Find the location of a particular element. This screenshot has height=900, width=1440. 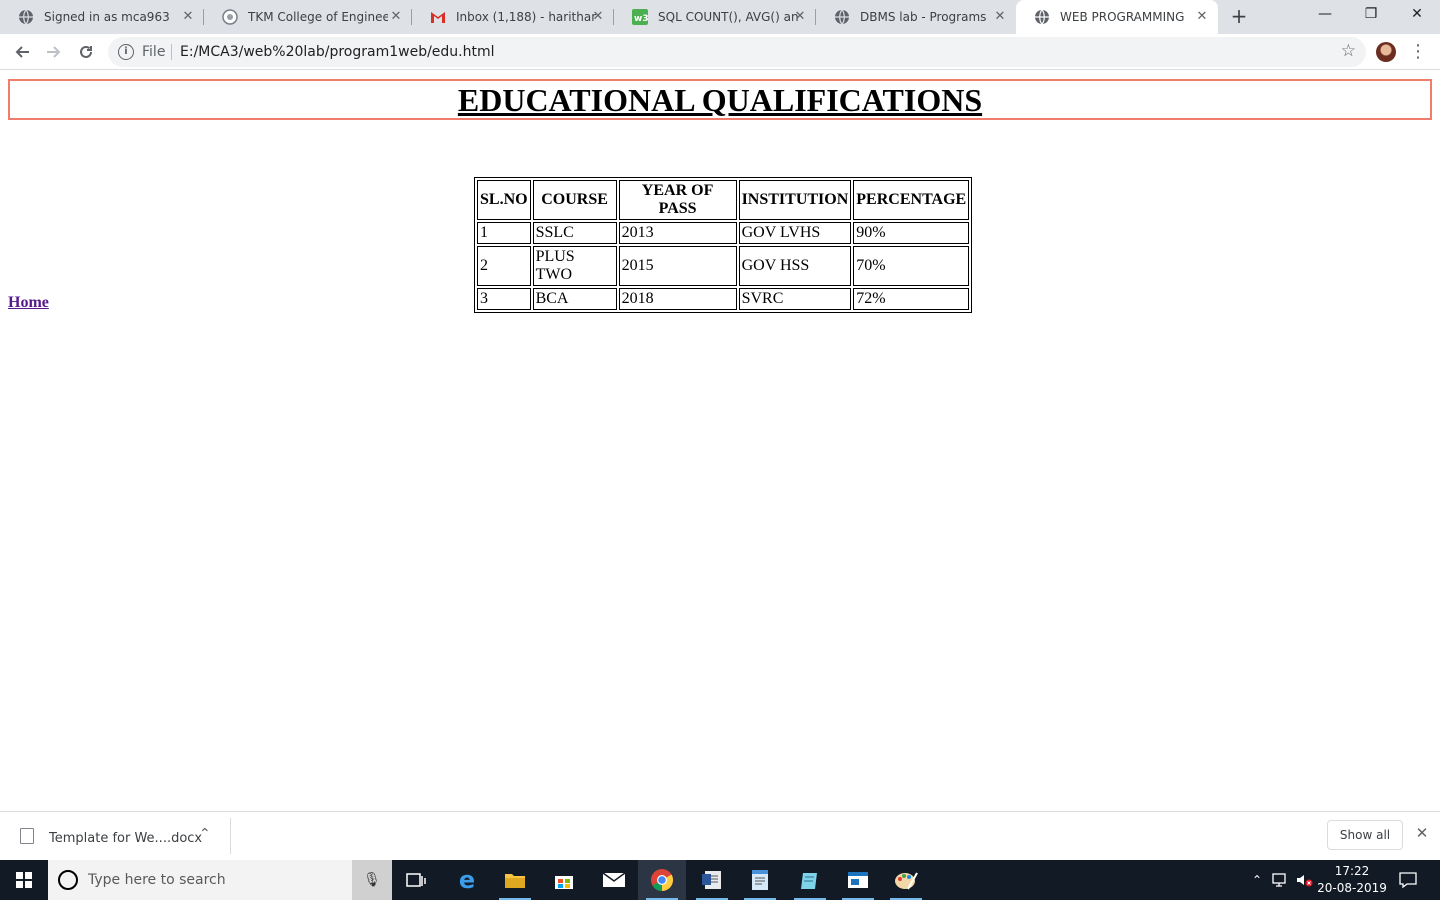

notes-app-icon is located at coordinates (810, 880).